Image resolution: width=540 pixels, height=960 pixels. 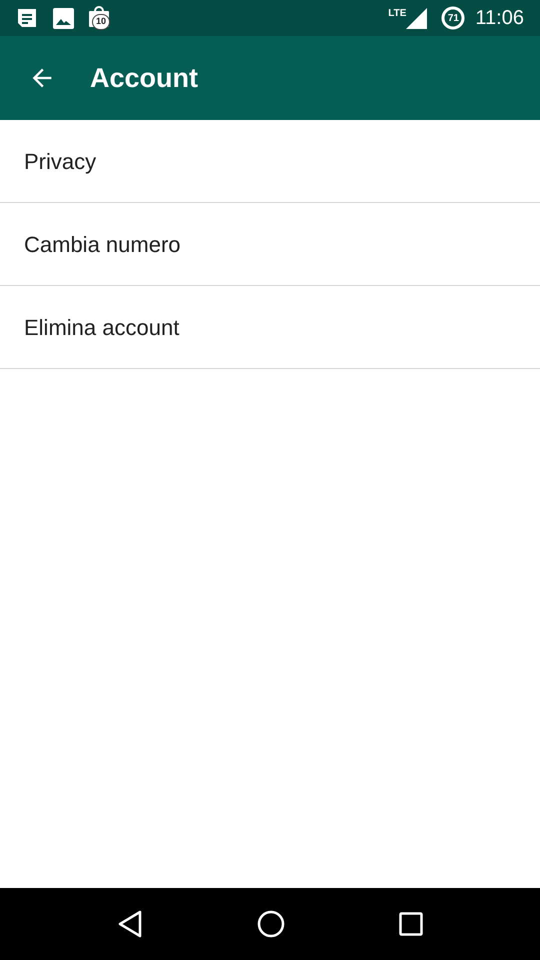 I want to click on battery-level: 71, so click(x=453, y=19).